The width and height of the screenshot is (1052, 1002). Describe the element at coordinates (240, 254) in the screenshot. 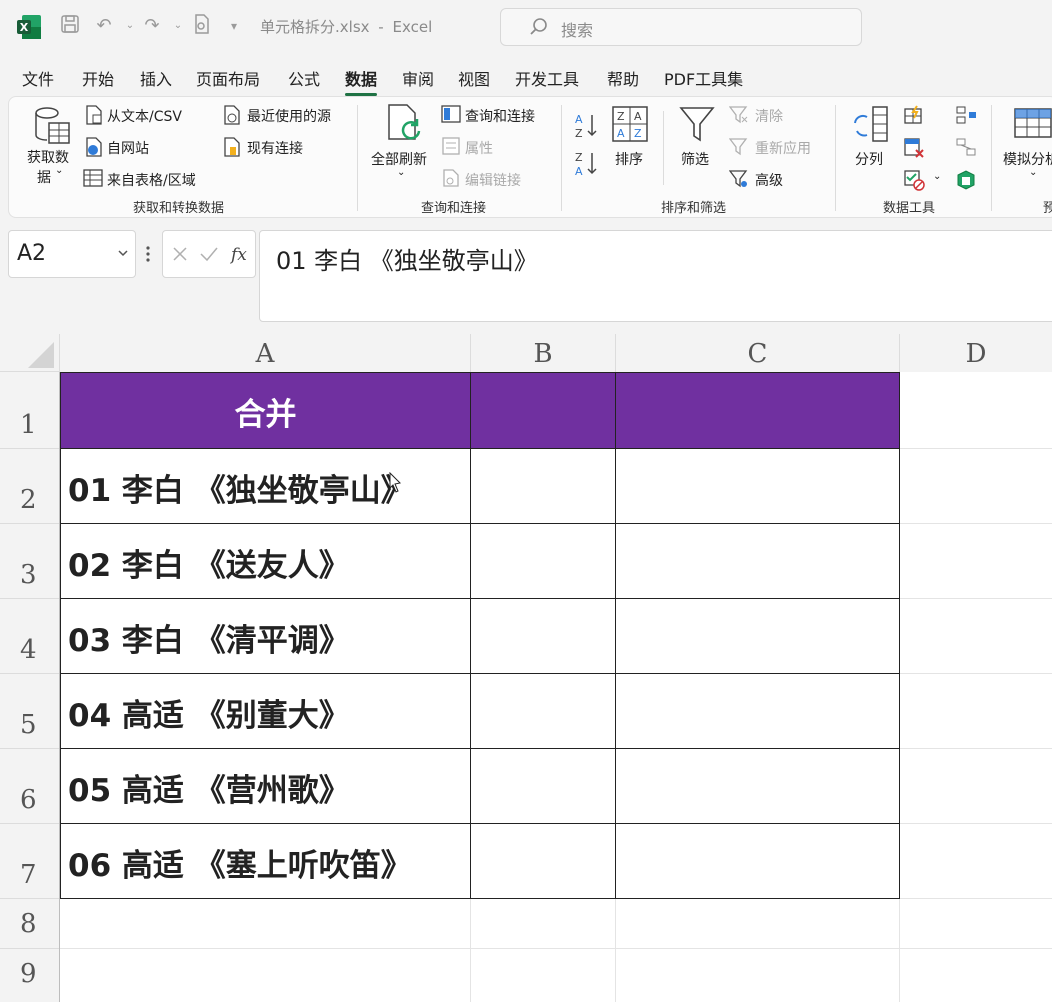

I see `insert-function-icon: fx` at that location.